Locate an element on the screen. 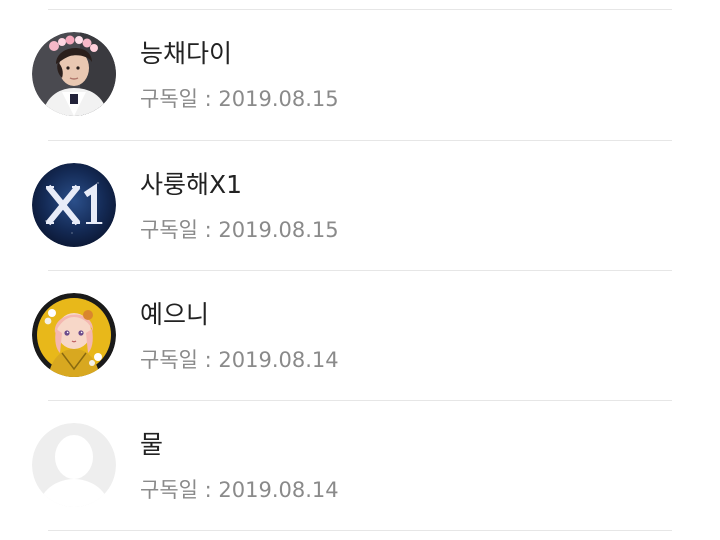 Image resolution: width=720 pixels, height=540 pixels. subscriber-name: 능채다이 is located at coordinates (186, 53).